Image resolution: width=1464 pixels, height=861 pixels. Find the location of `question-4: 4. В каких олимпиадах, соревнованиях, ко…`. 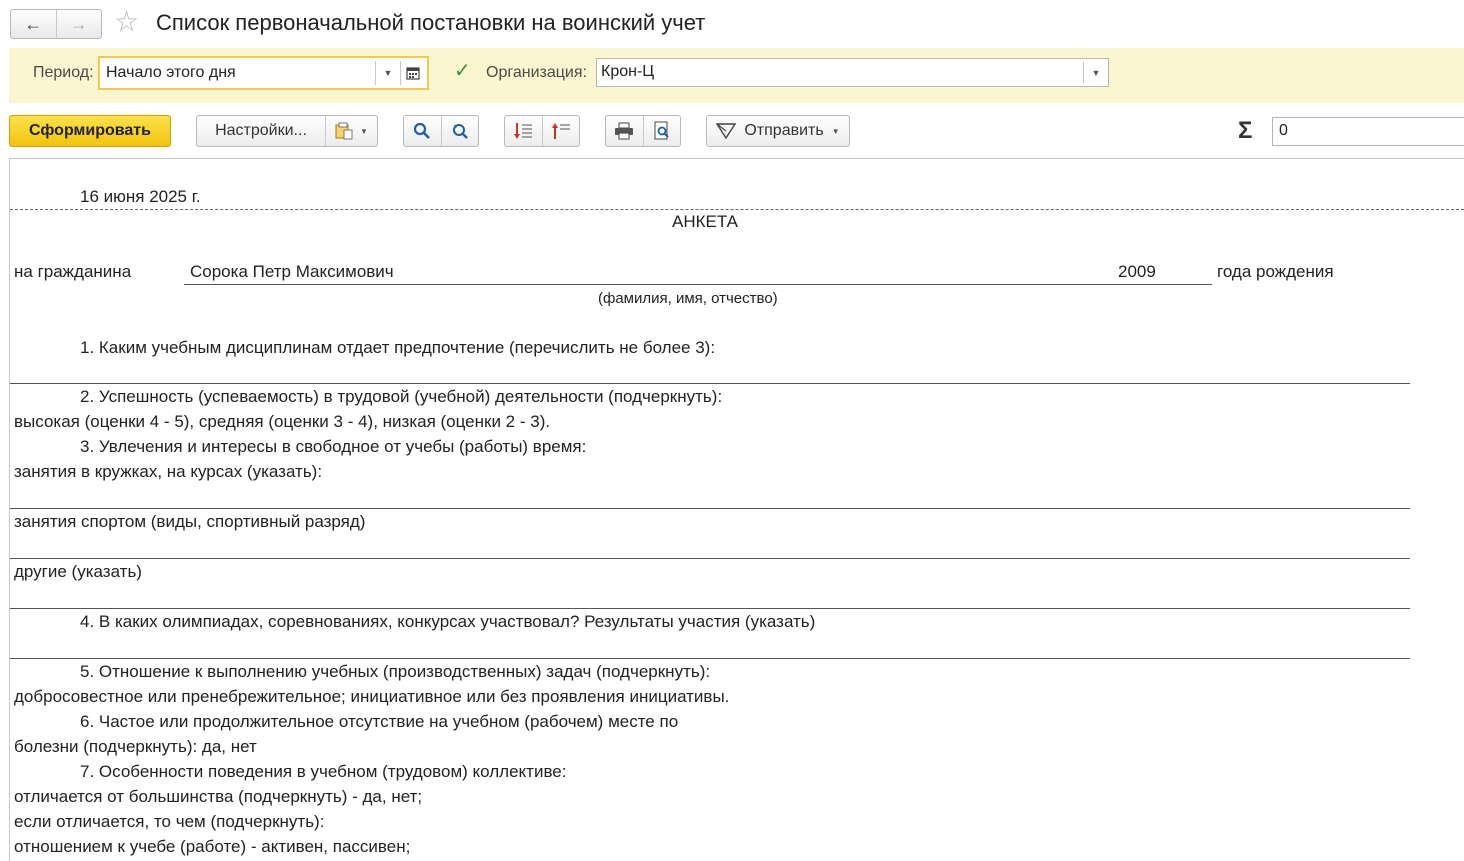

question-4: 4. В каких олимпиадах, соревнованиях, ко… is located at coordinates (448, 621).